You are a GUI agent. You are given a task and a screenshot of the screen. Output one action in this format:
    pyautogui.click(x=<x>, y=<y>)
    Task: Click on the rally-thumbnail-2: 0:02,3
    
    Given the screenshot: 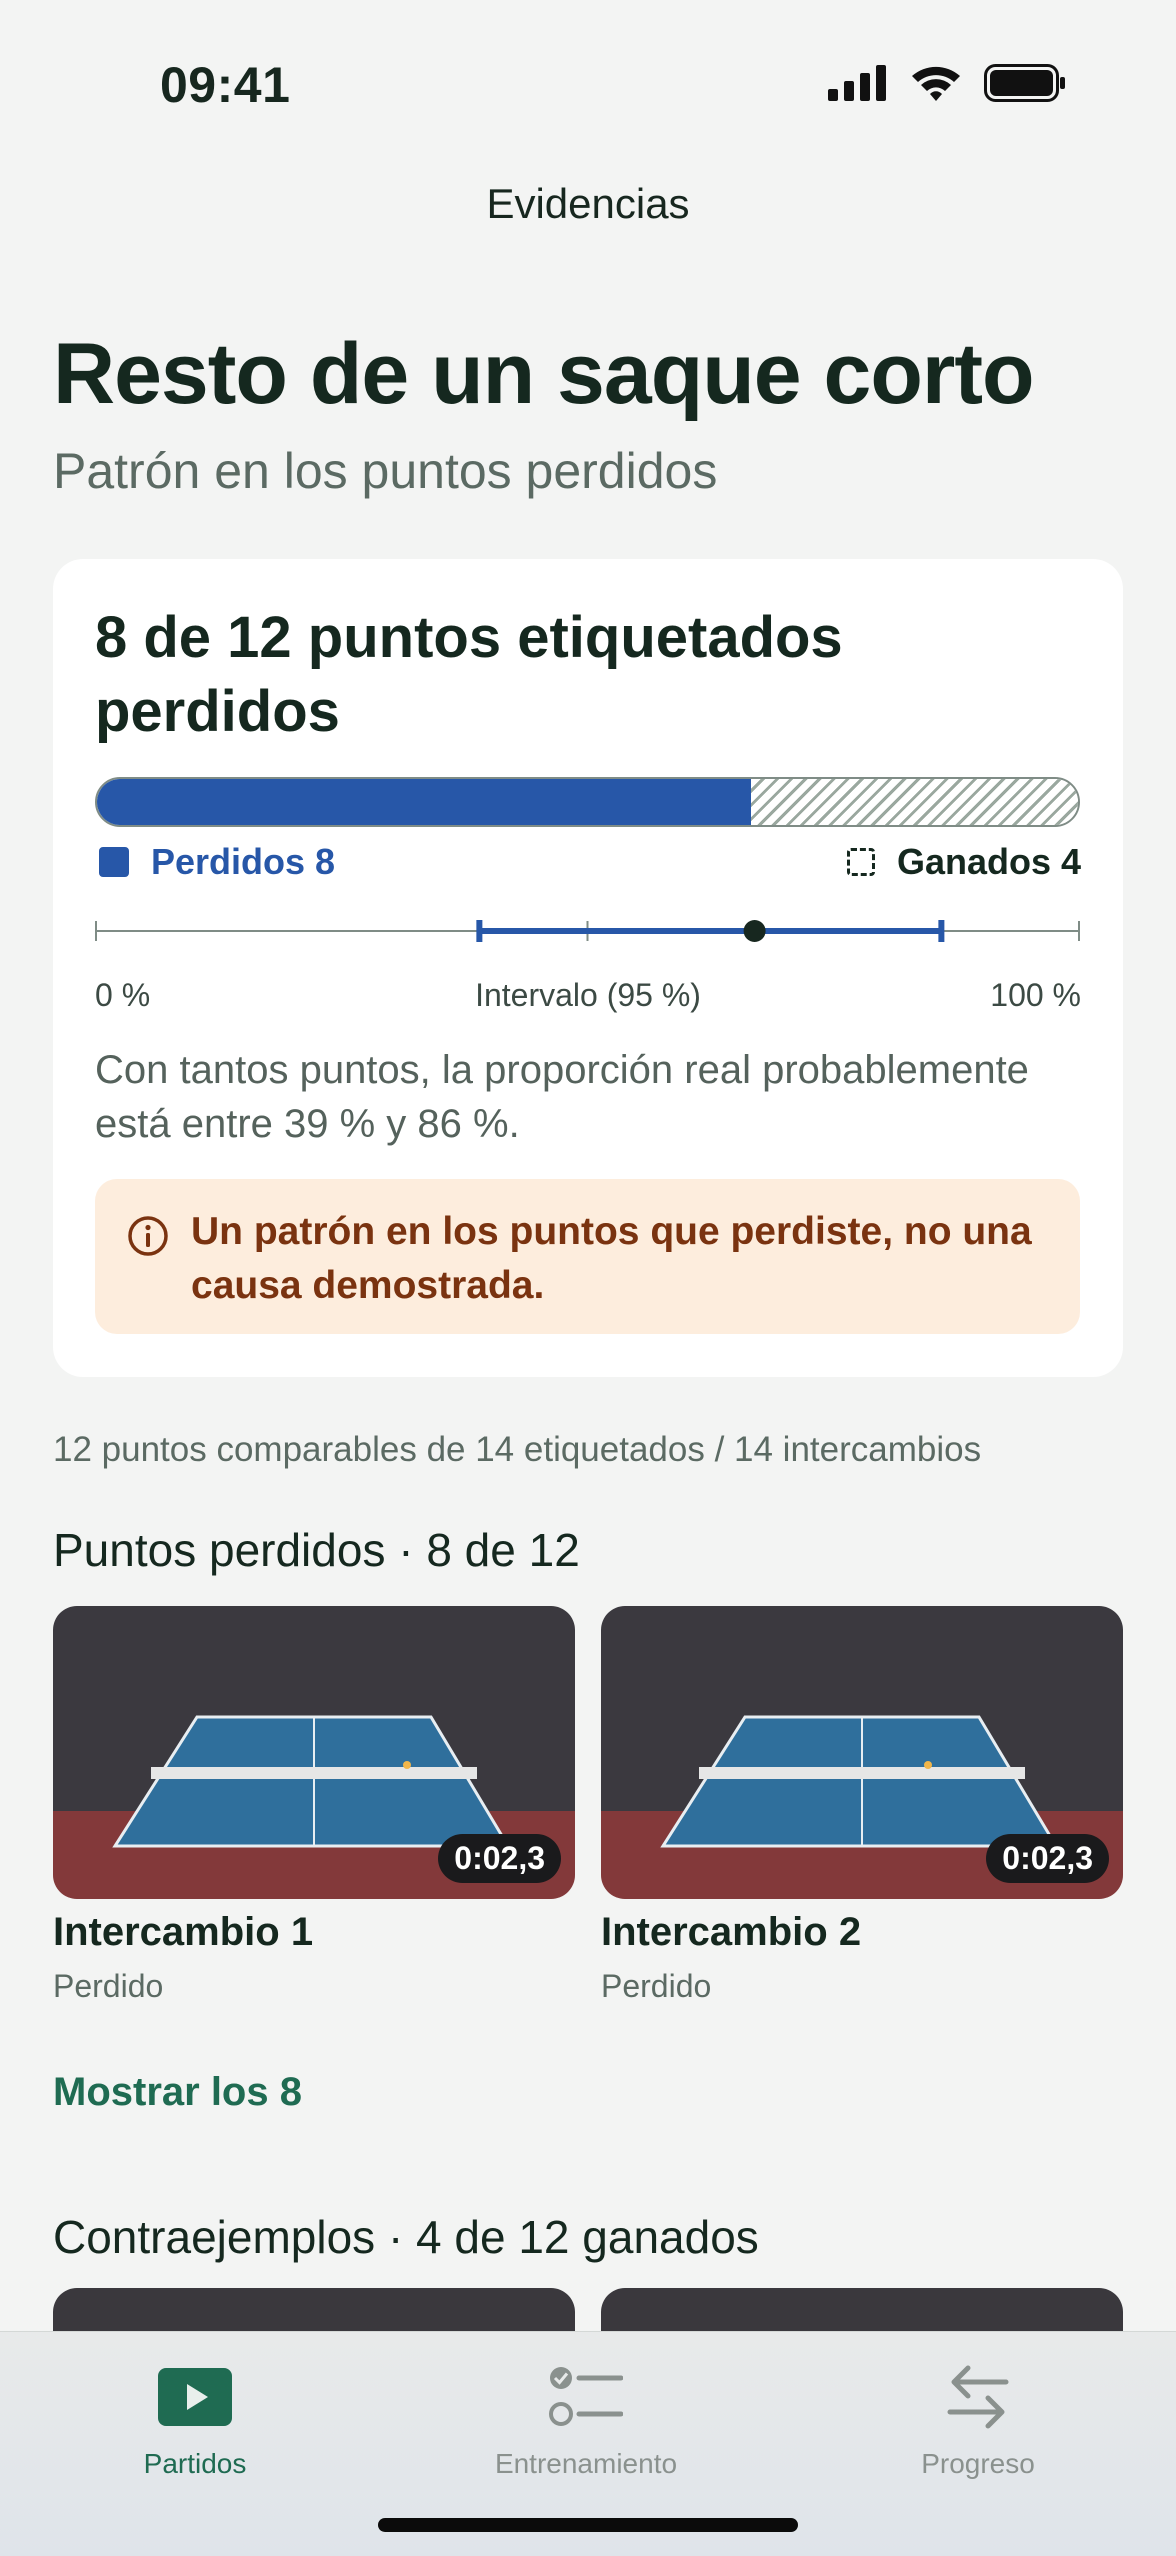 What is the action you would take?
    pyautogui.click(x=862, y=1752)
    